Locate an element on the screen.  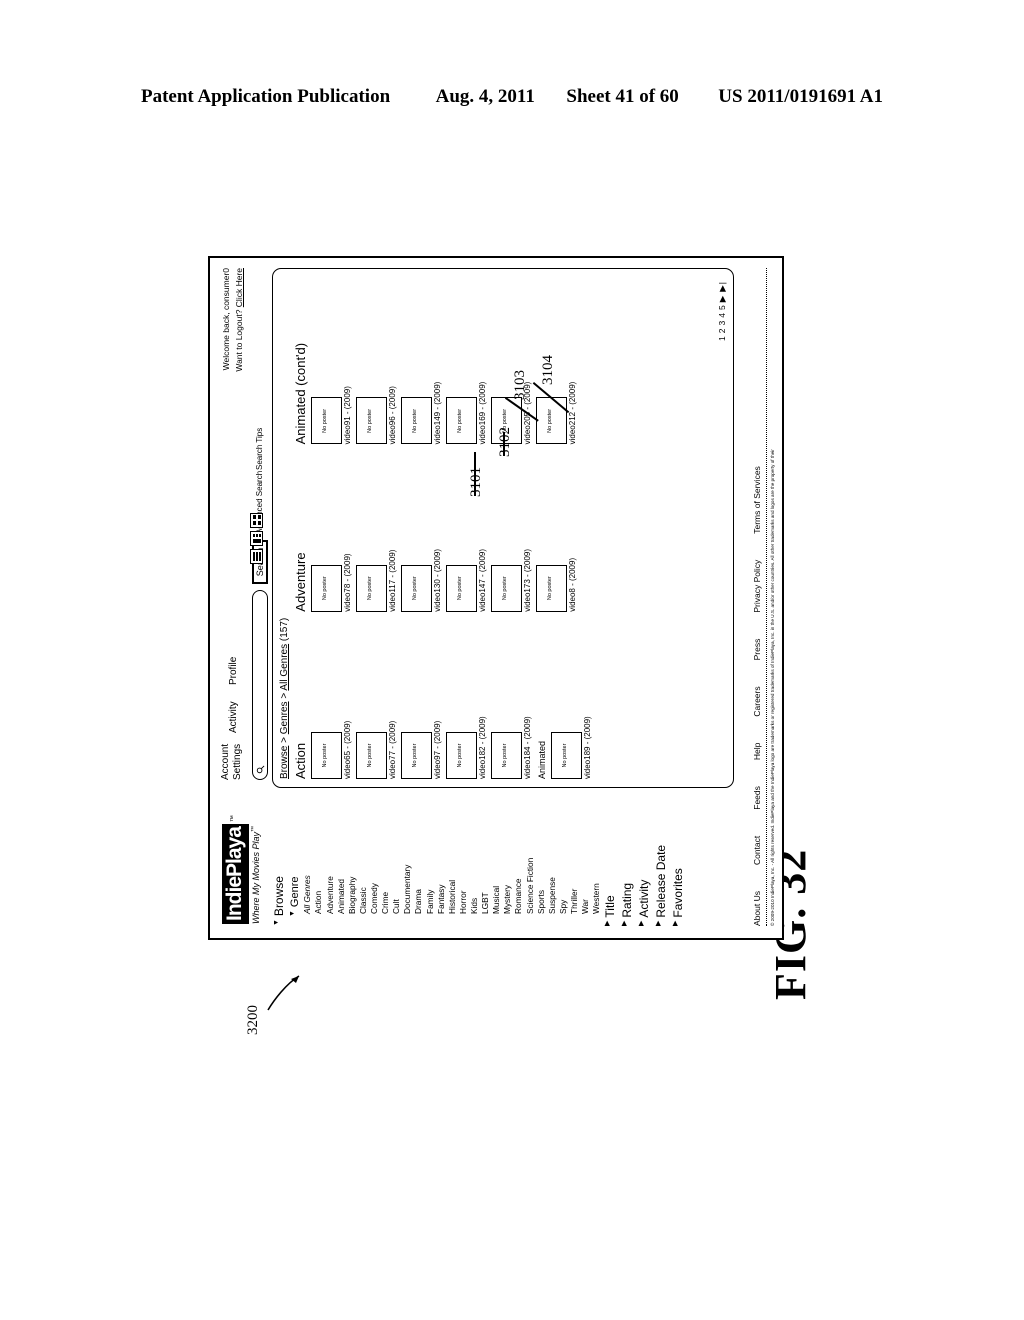
nav-profile: Profile is located at coordinates (233, 671).